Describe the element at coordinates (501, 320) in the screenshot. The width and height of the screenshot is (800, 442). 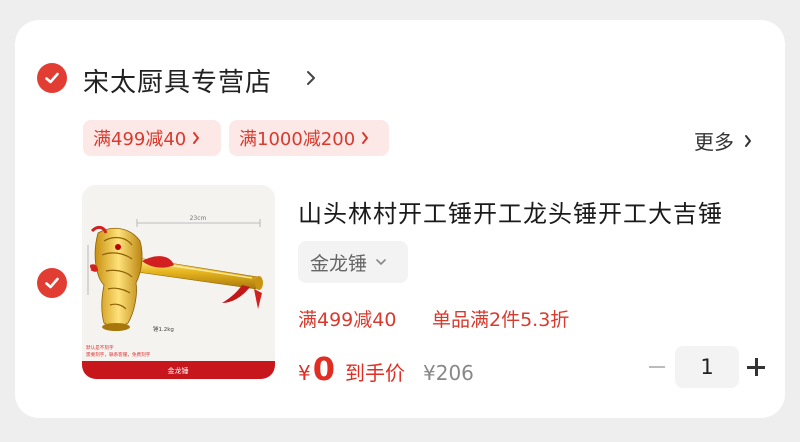
I see `promo-tag-bundle: 单品满2件5.3折` at that location.